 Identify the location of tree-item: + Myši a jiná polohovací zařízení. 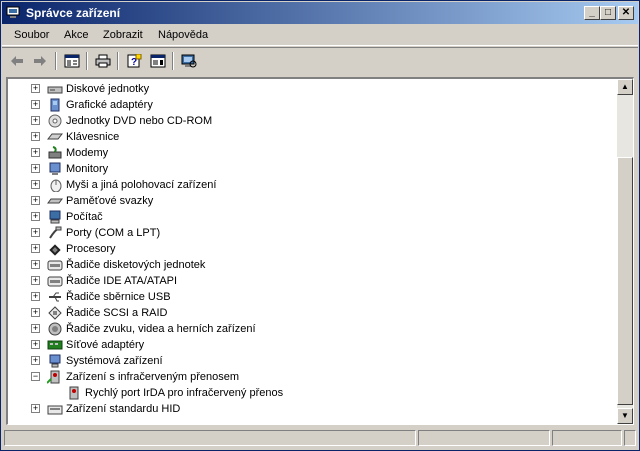
(311, 185).